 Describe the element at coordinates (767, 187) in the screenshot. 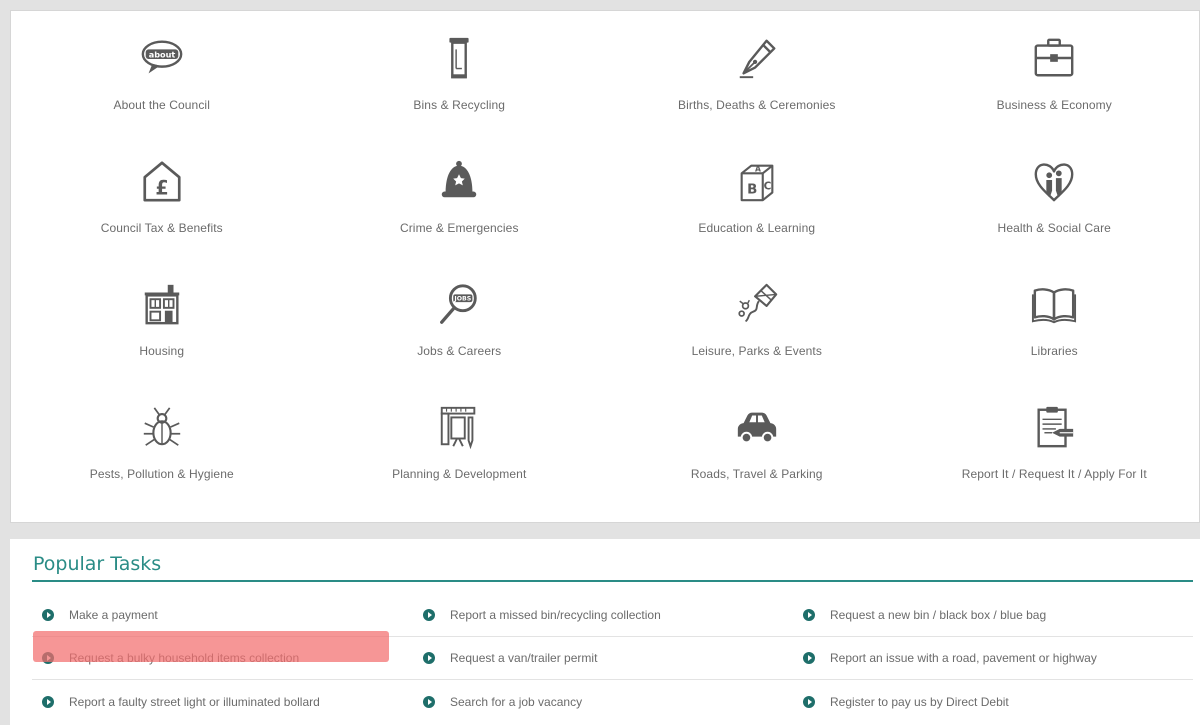

I see `svg-text: C` at that location.